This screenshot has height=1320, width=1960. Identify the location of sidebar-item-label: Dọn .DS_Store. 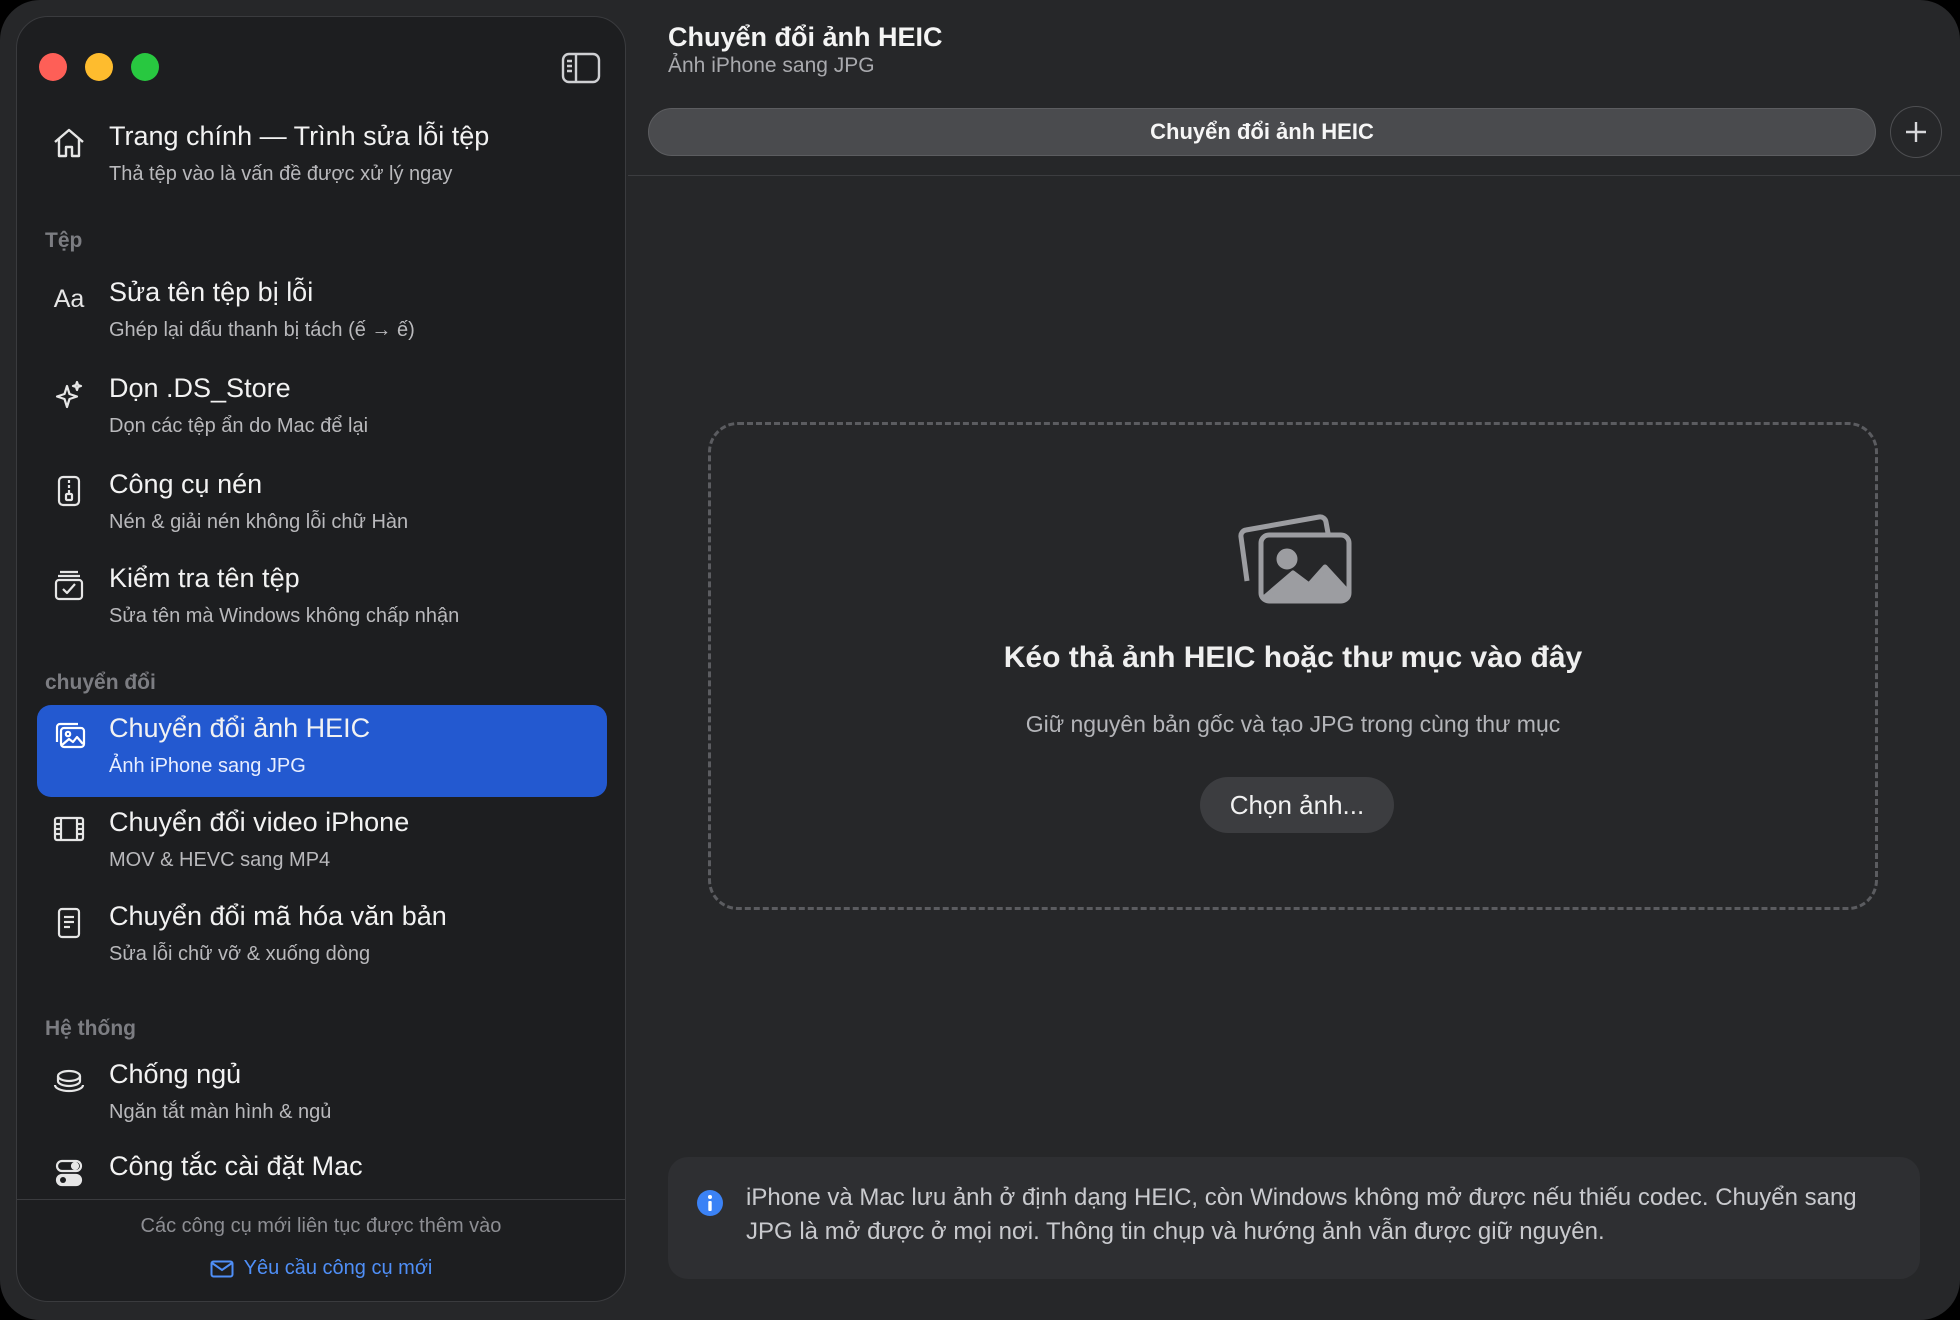
(200, 388).